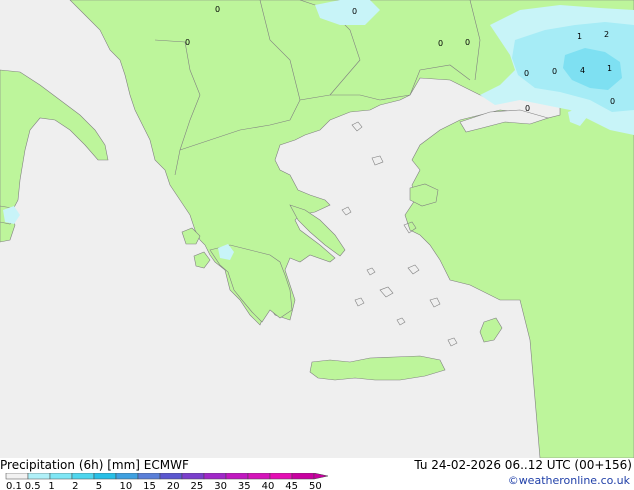  What do you see at coordinates (582, 70) in the screenshot?
I see `cell-label: 4` at bounding box center [582, 70].